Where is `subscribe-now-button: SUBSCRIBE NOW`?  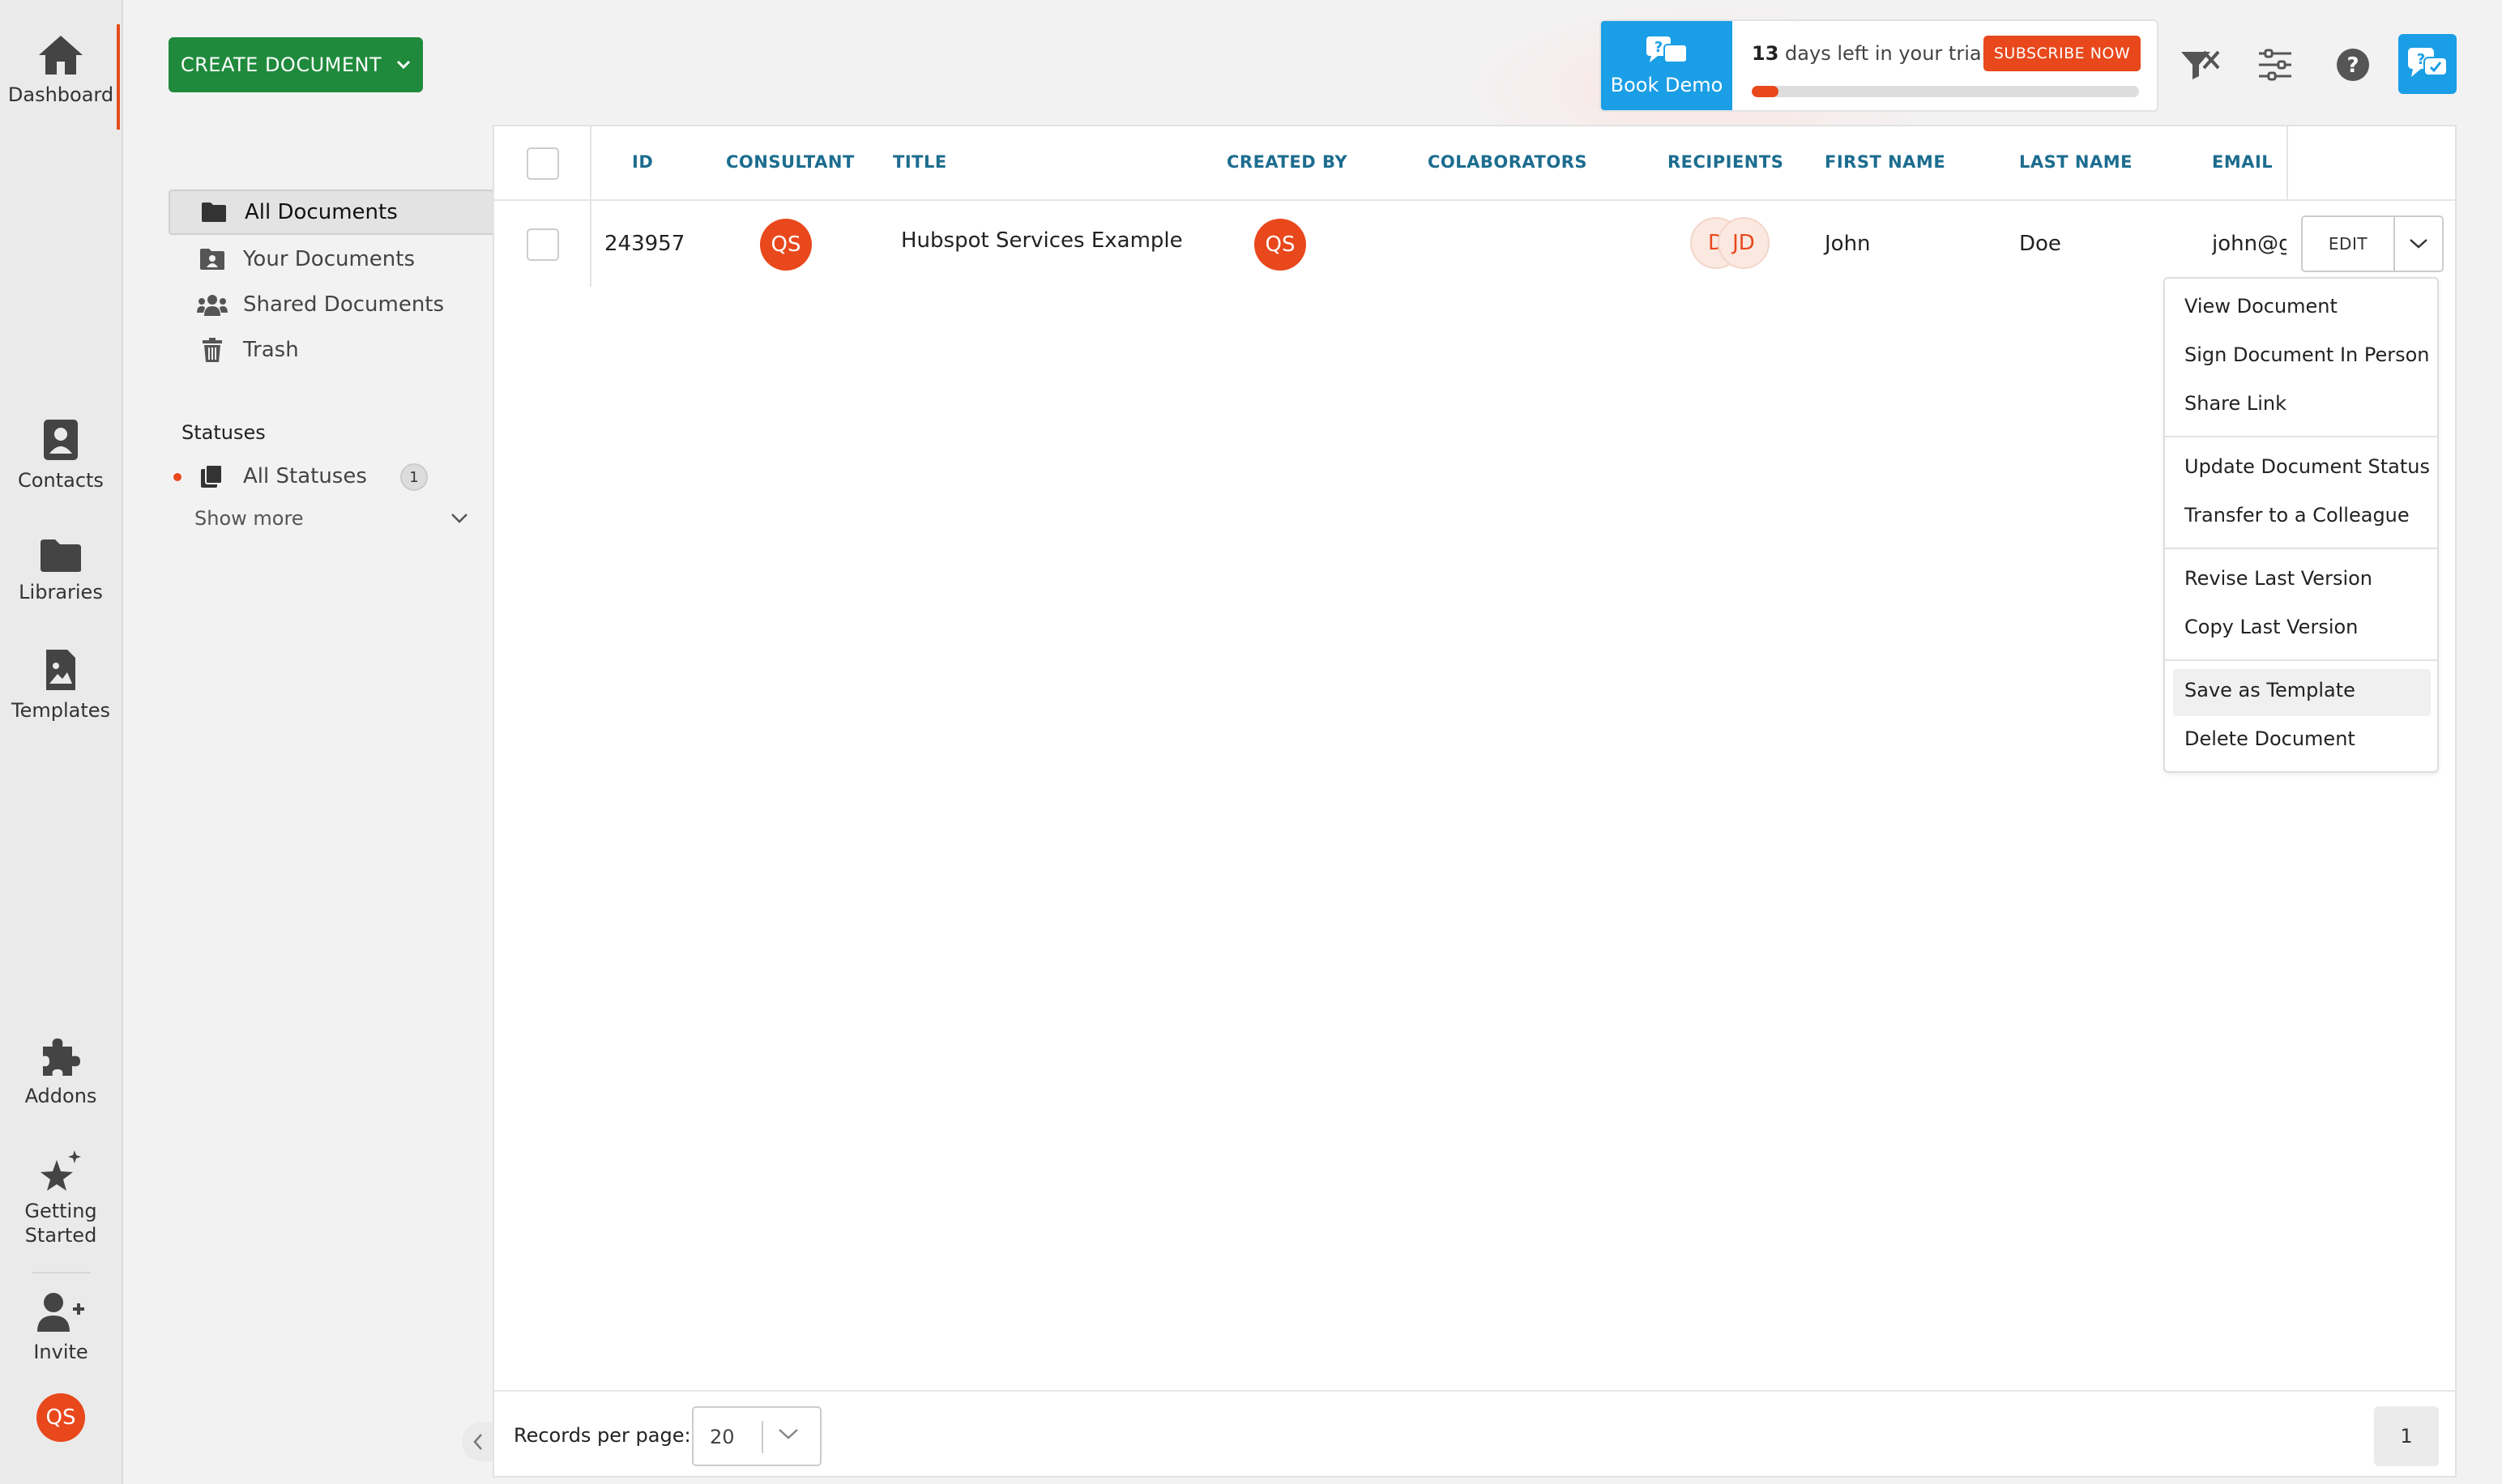
subscribe-now-button: SUBSCRIBE NOW is located at coordinates (2062, 53).